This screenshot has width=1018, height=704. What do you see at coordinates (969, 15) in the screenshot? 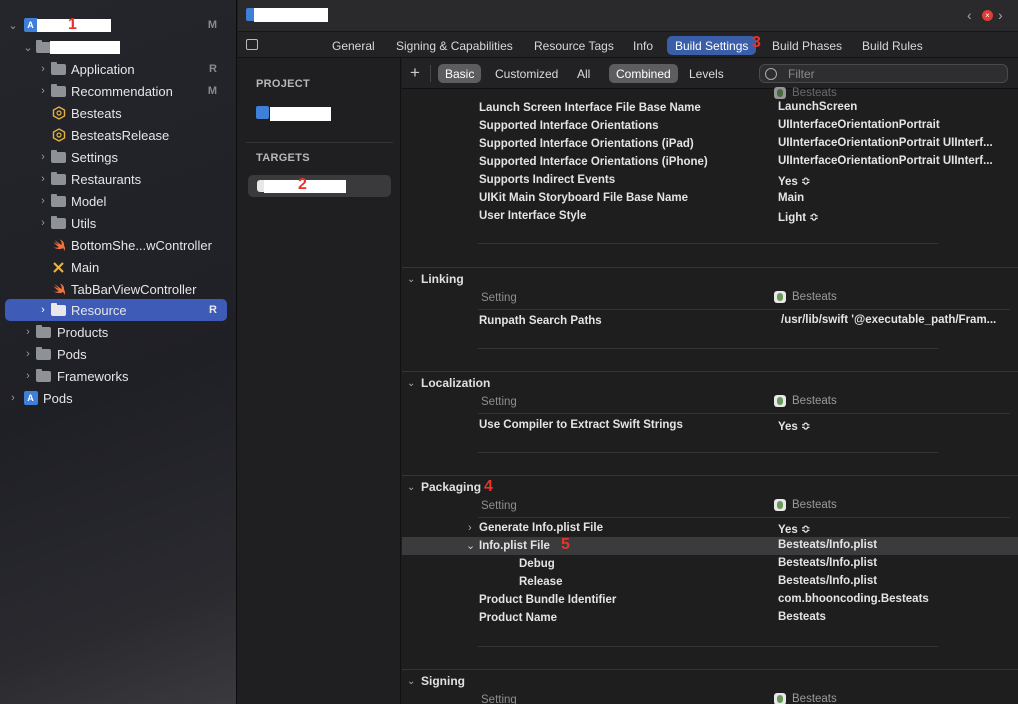
I see `back-icon: ‹` at bounding box center [969, 15].